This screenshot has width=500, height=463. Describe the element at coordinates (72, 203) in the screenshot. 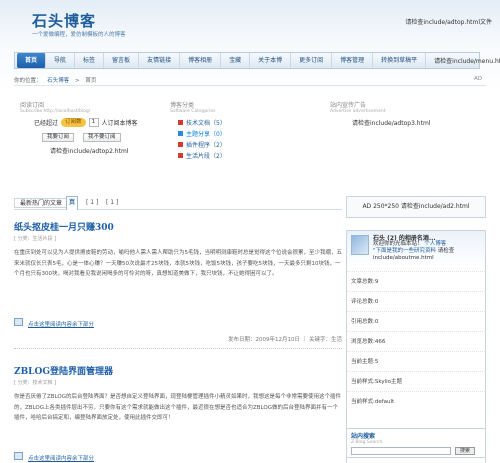

I see `tab-page-active: 页` at that location.